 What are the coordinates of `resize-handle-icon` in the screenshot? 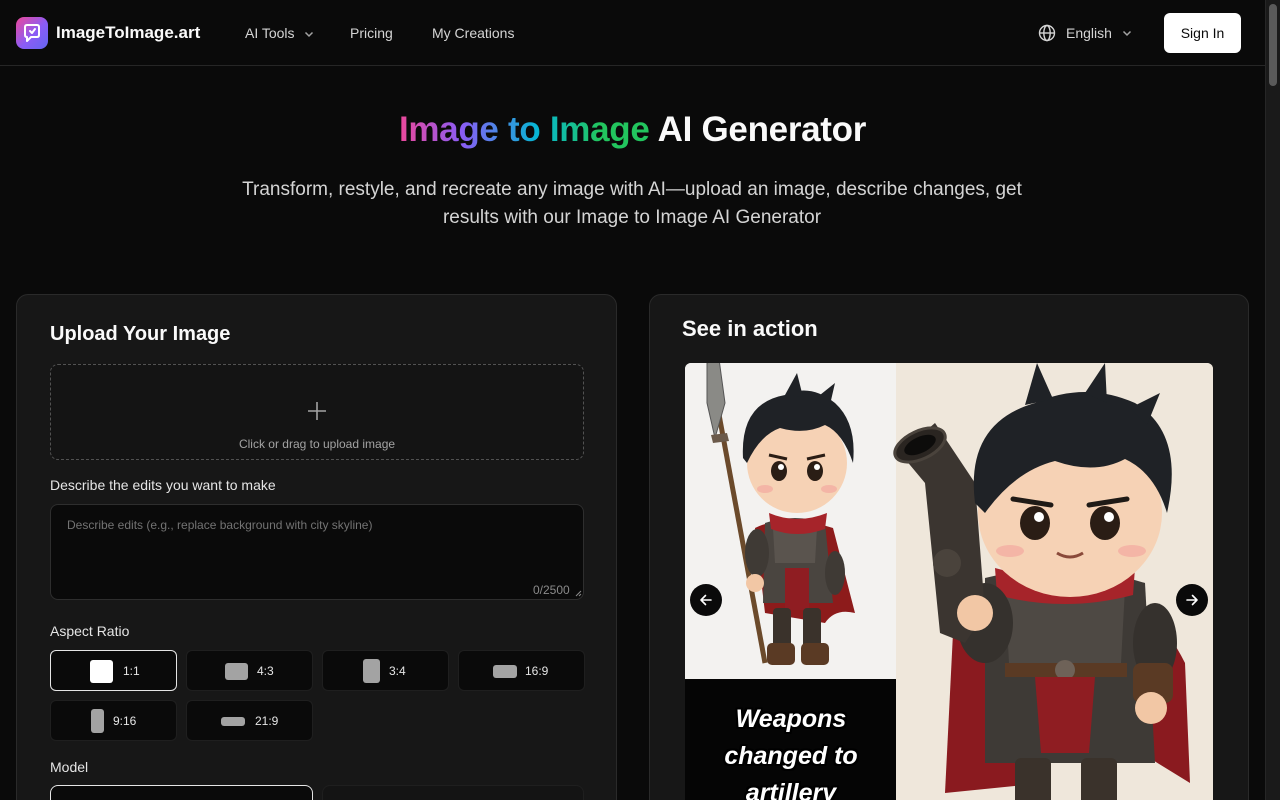 It's located at (578, 593).